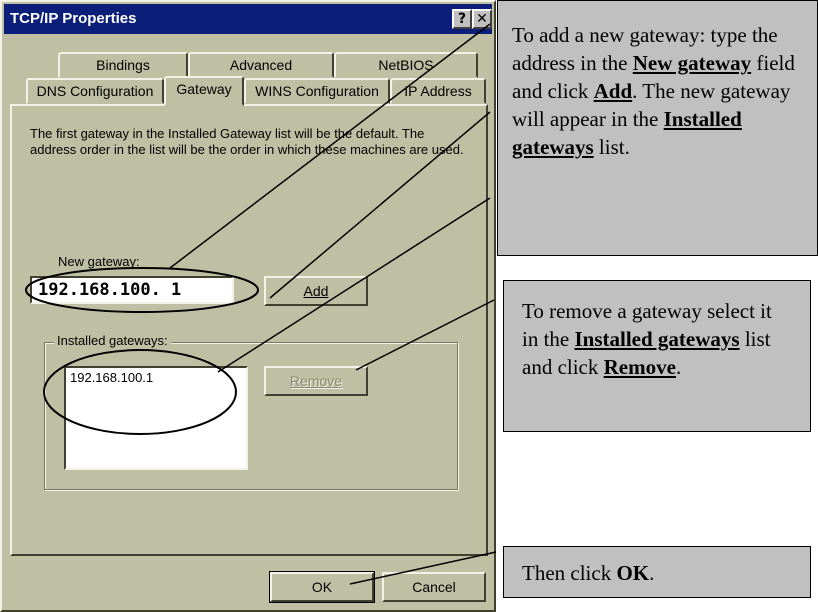 The image size is (818, 612). What do you see at coordinates (99, 261) in the screenshot?
I see `new-gateway-label: New gateway:` at bounding box center [99, 261].